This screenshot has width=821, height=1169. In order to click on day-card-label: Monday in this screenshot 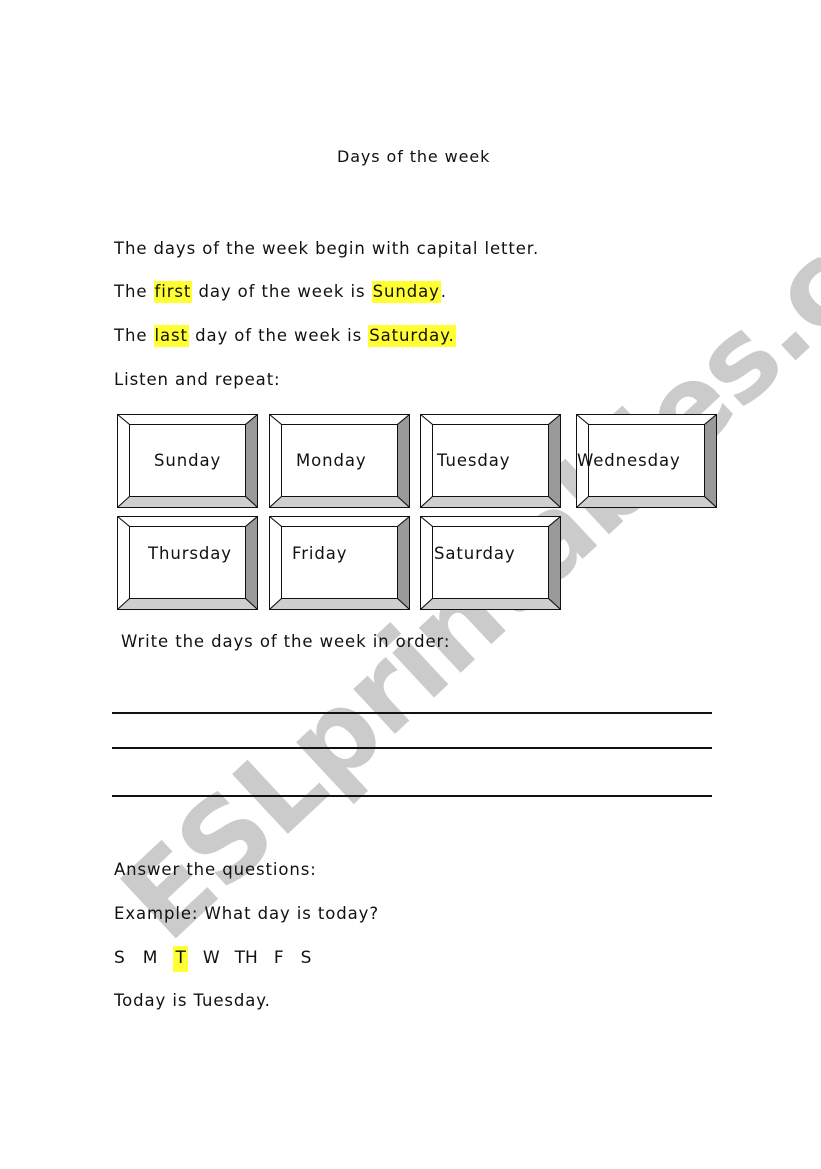, I will do `click(331, 460)`.